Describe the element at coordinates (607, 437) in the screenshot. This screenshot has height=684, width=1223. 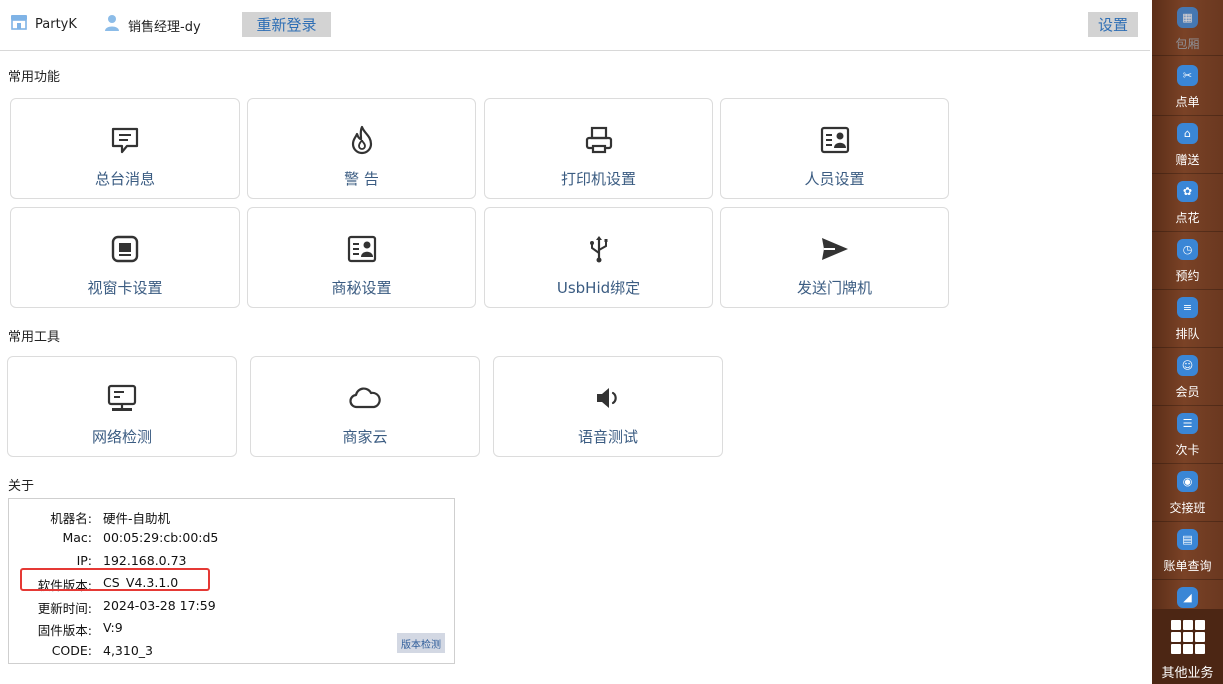
I see `tool-card-label: 语音测试` at that location.